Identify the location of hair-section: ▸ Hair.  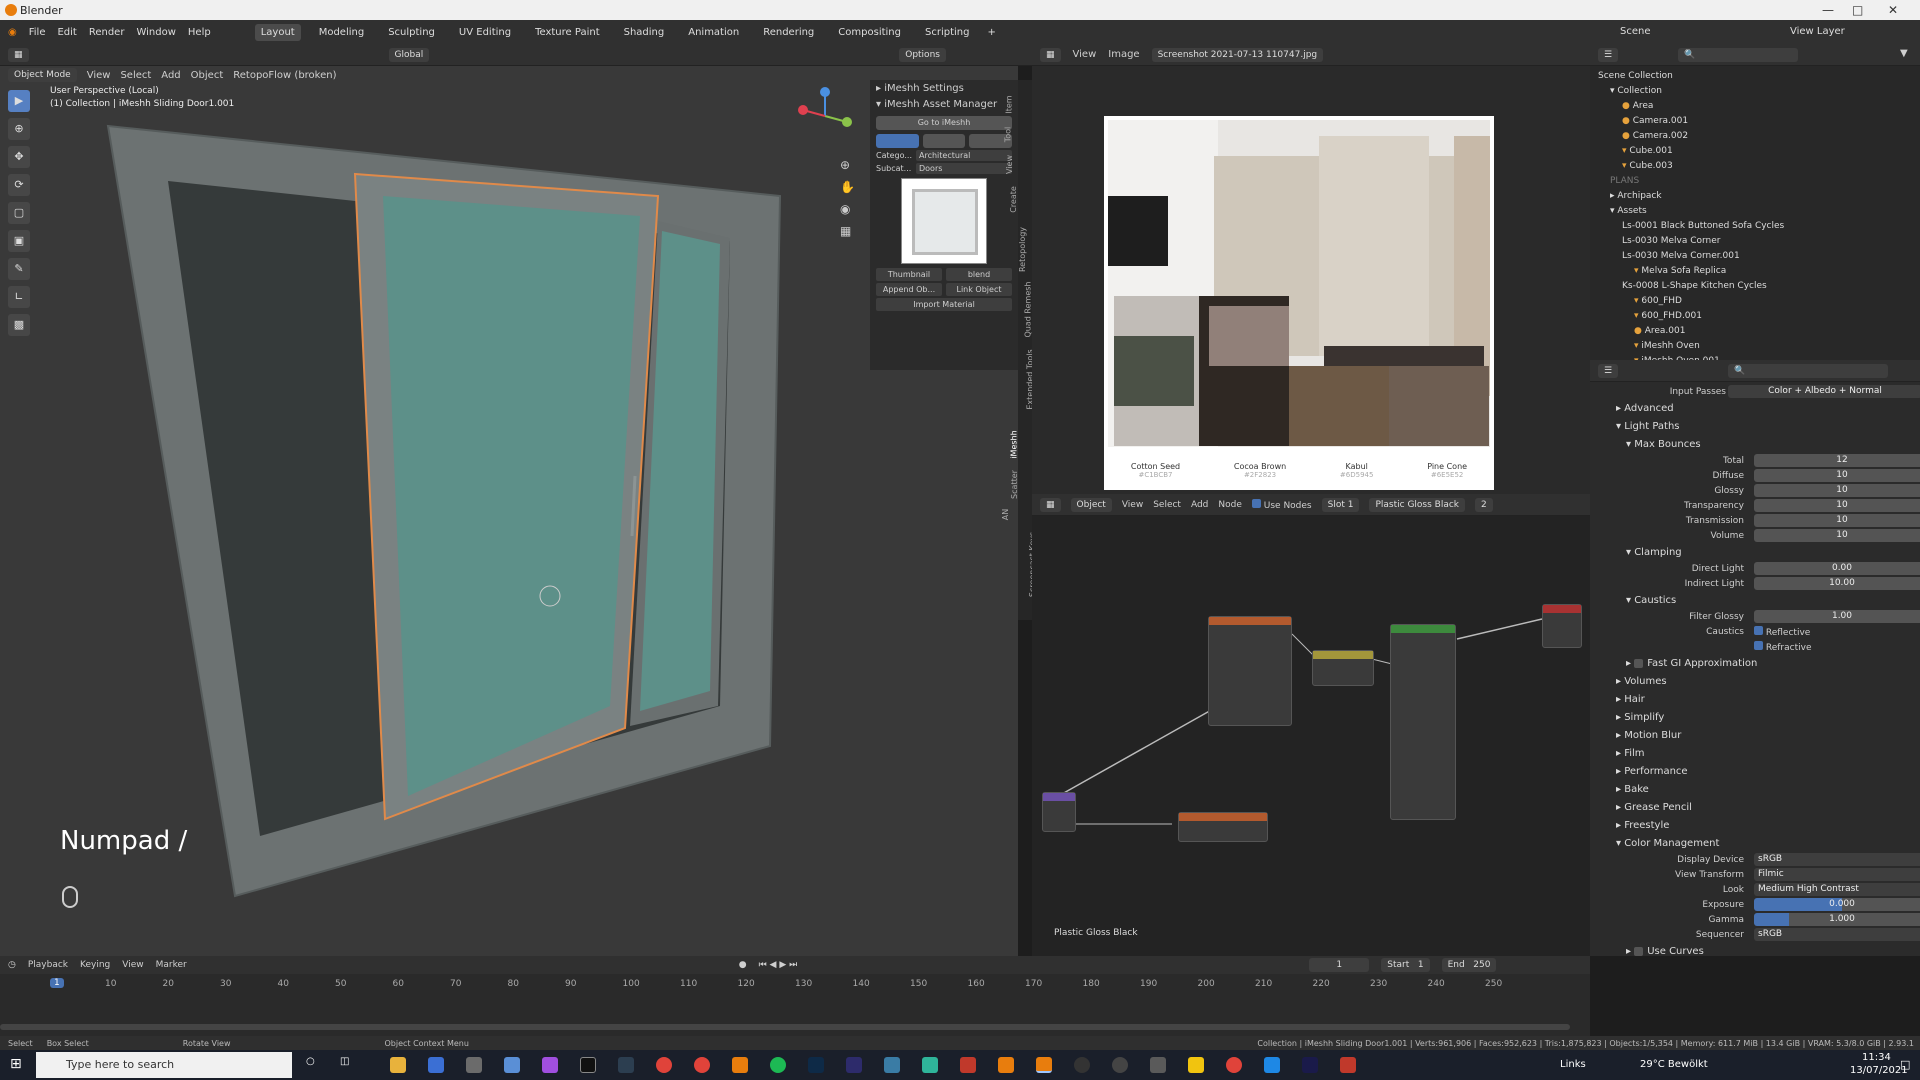
(1768, 699).